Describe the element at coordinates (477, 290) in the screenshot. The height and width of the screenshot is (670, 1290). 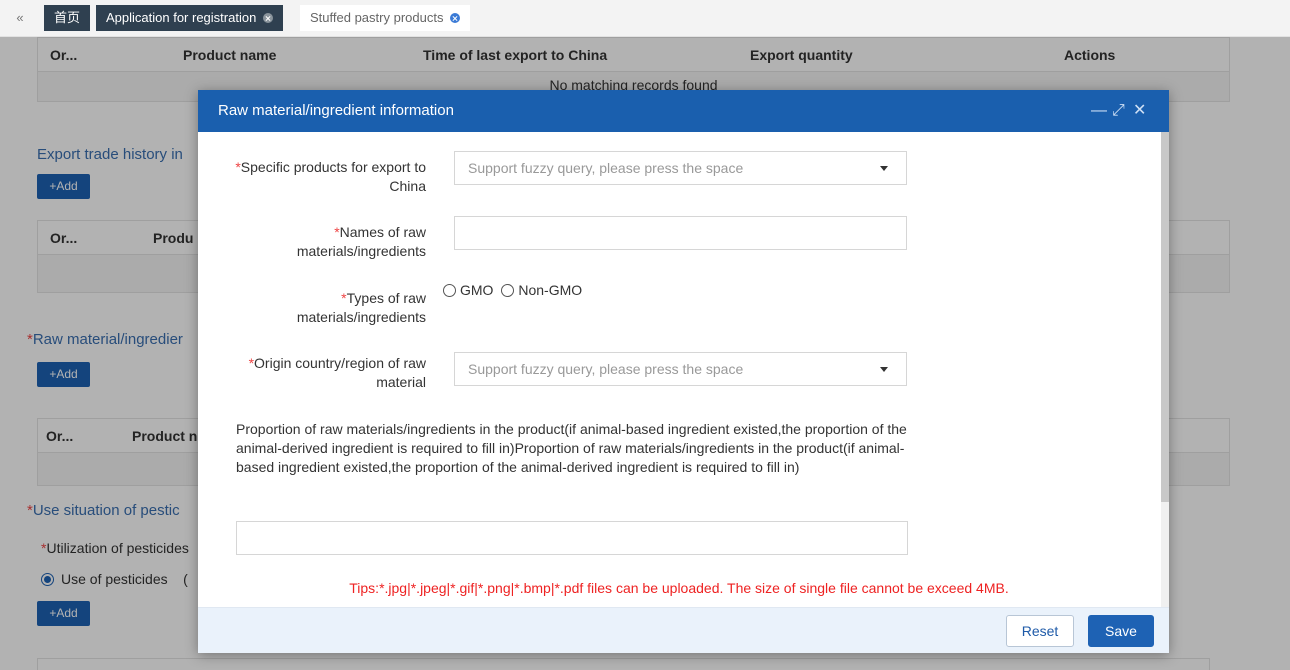
I see `radio-label: GMO` at that location.